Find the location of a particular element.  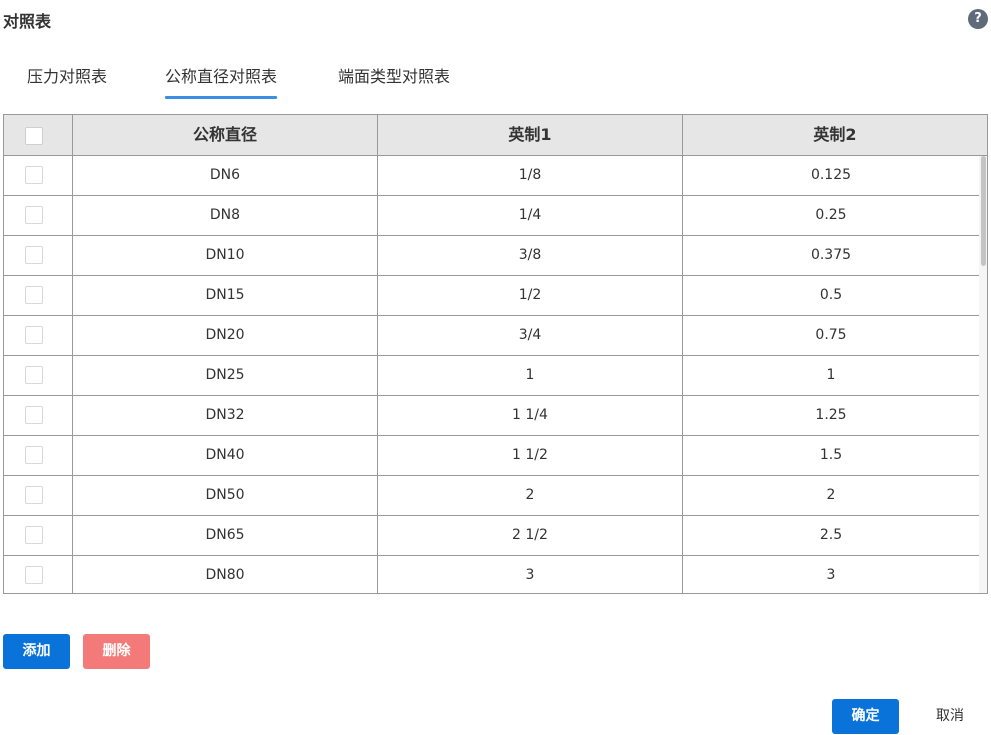

table-row: DN80 3 3 is located at coordinates (491, 574).